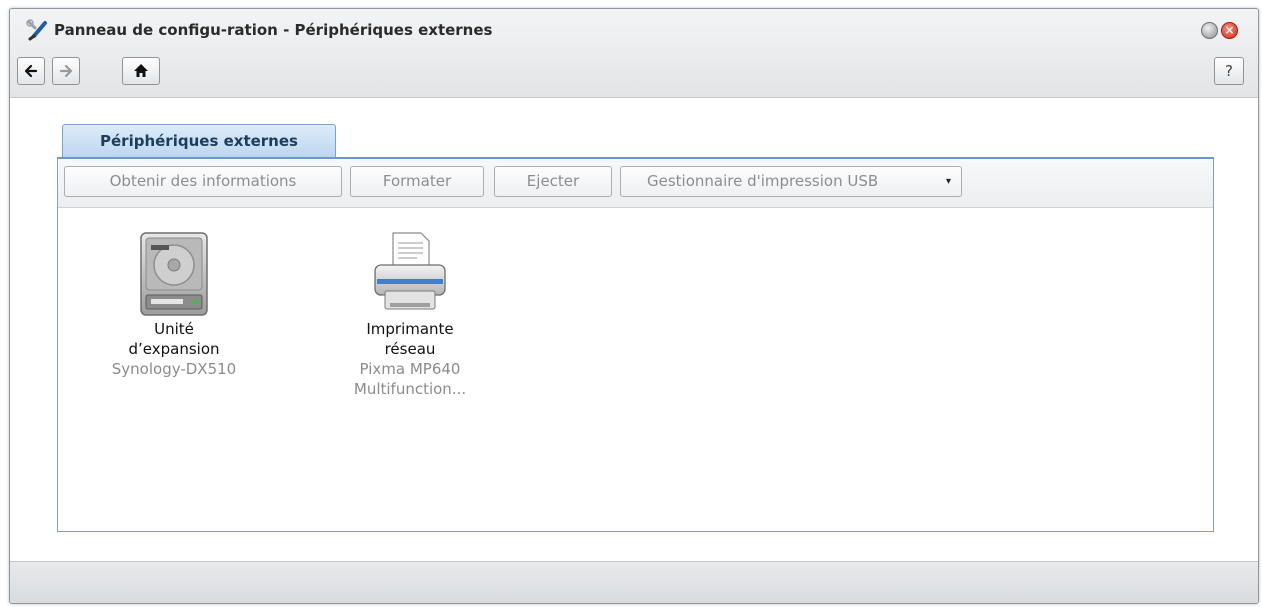 The height and width of the screenshot is (607, 1262). I want to click on usb-print-manager-dropdown: Gestionnaire d'impression USB ▾, so click(791, 181).